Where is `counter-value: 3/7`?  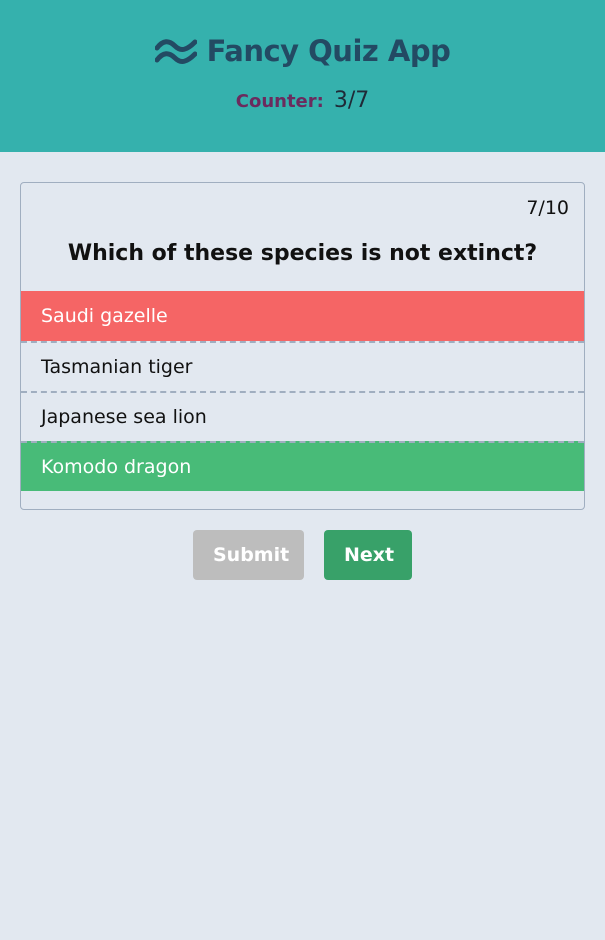 counter-value: 3/7 is located at coordinates (351, 100).